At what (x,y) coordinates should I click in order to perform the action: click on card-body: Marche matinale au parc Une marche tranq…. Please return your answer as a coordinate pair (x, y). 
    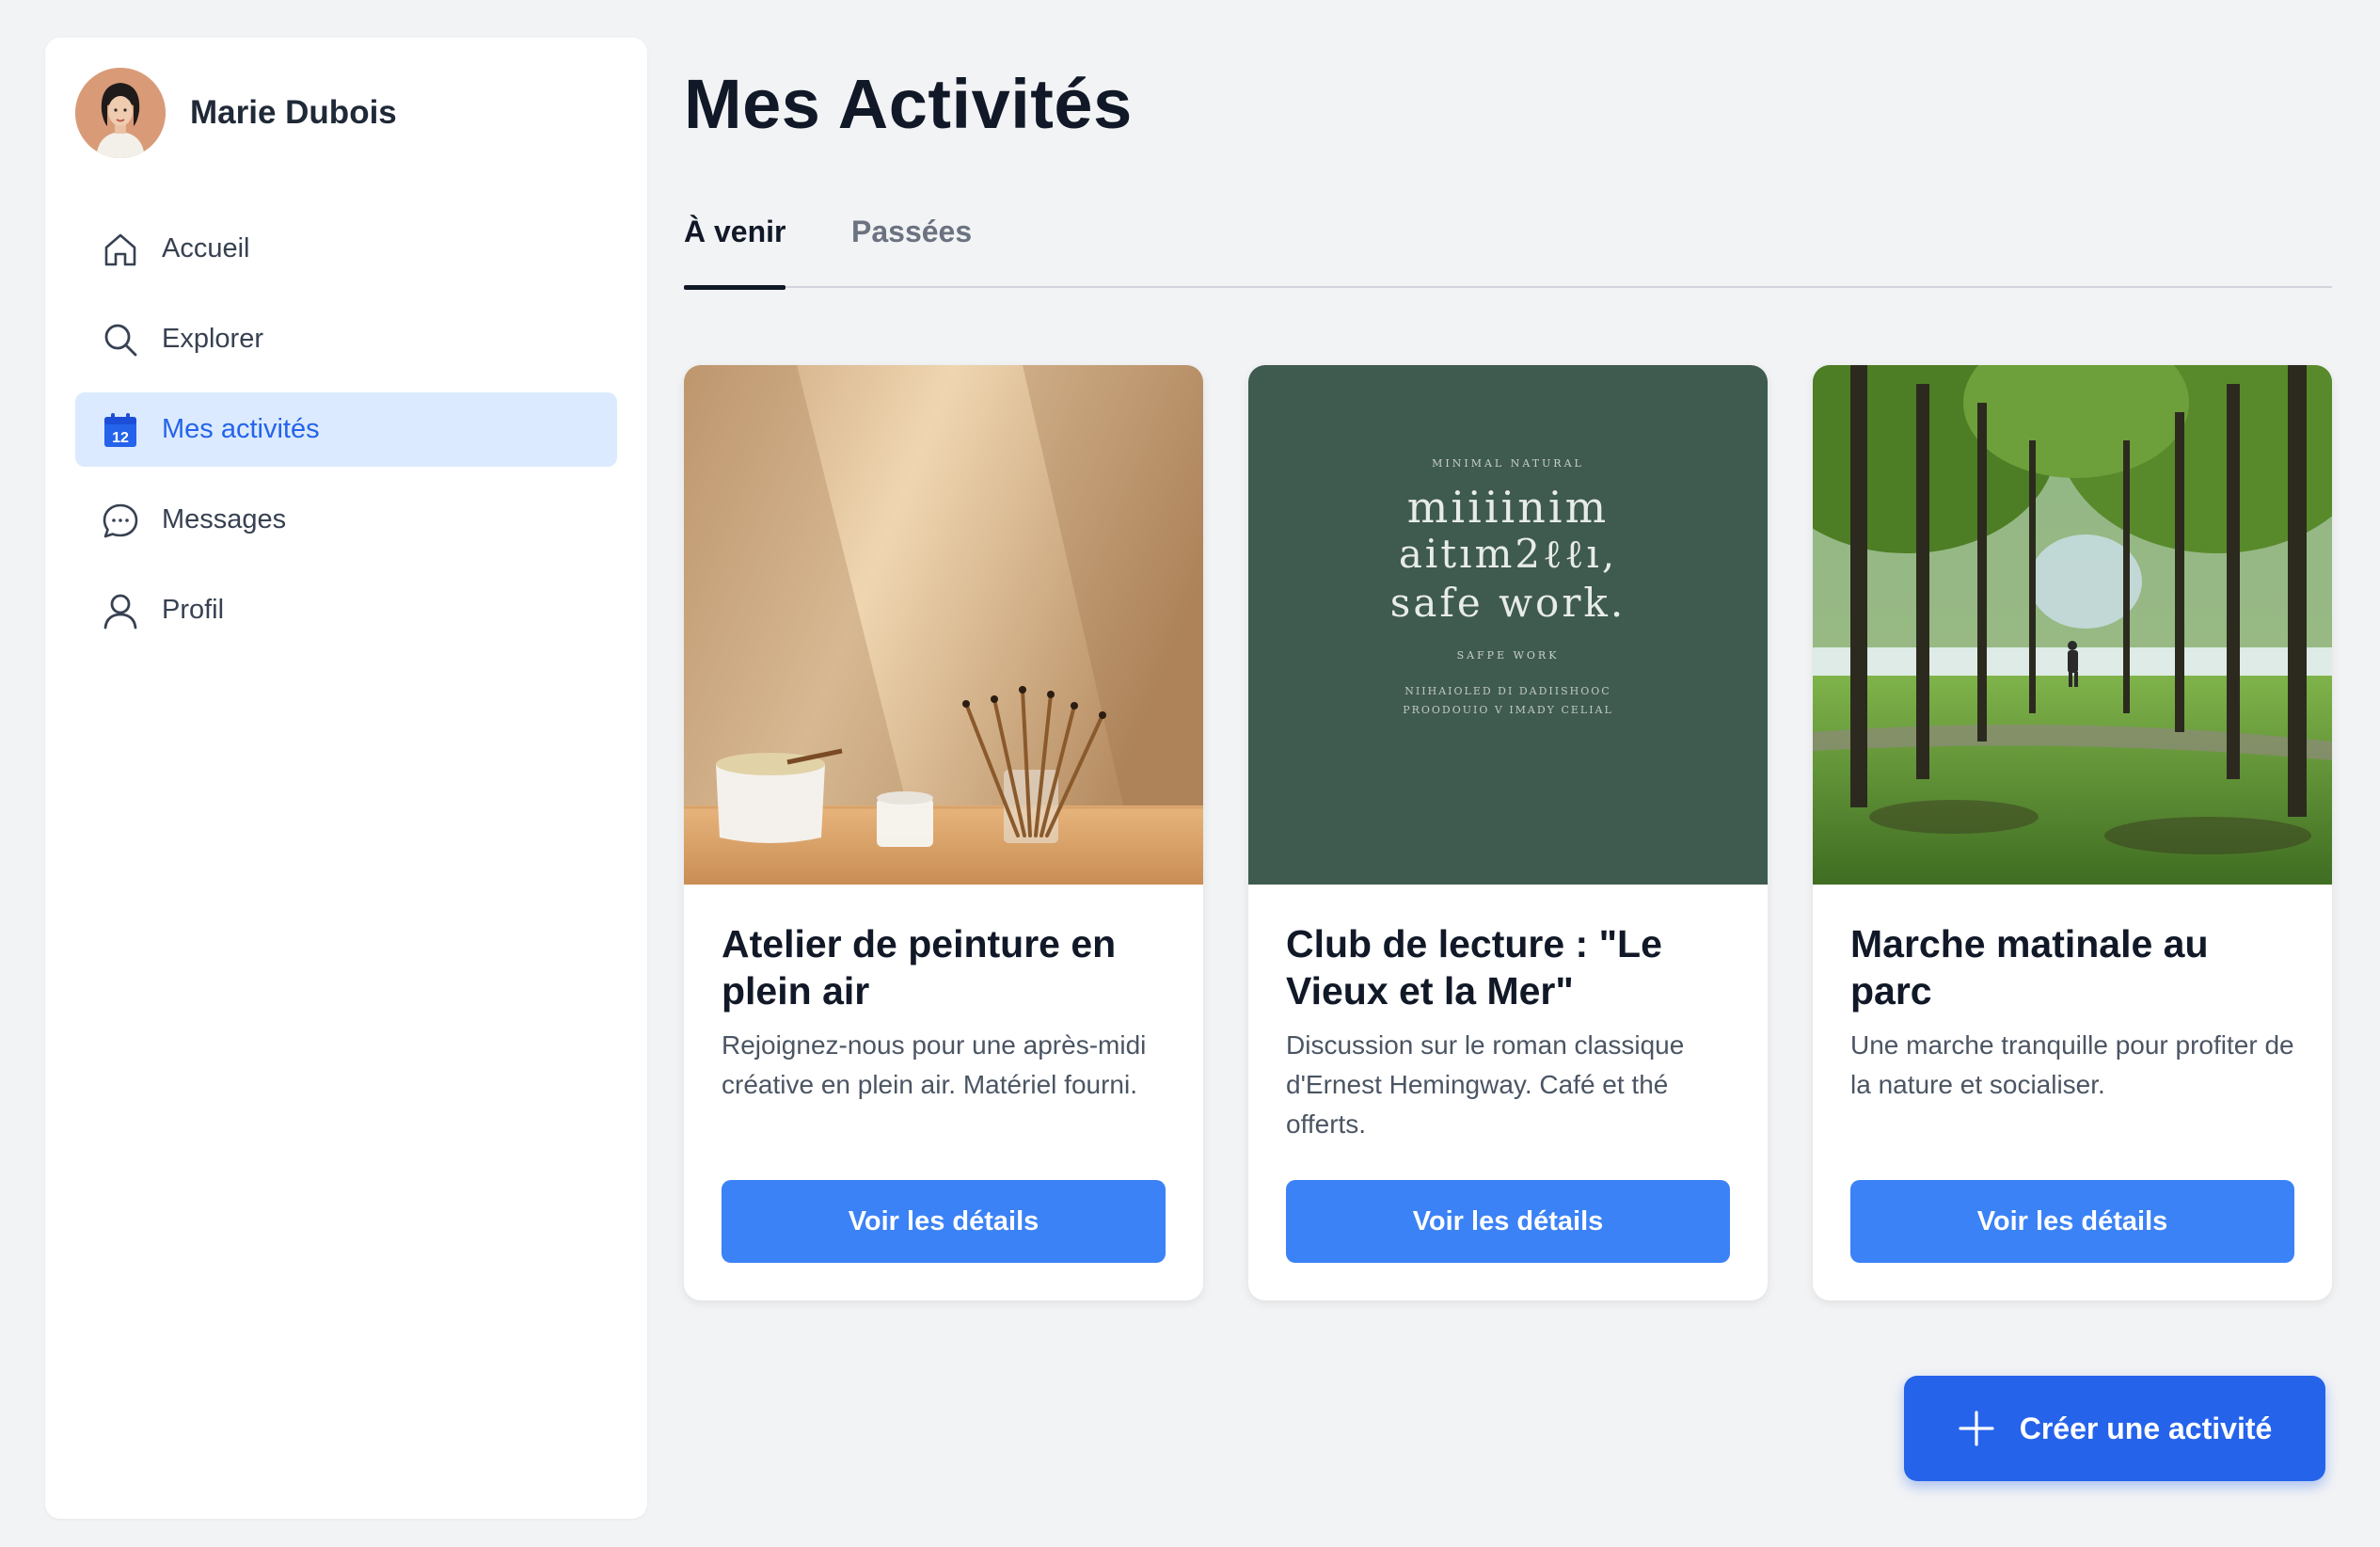
    Looking at the image, I should click on (2072, 1012).